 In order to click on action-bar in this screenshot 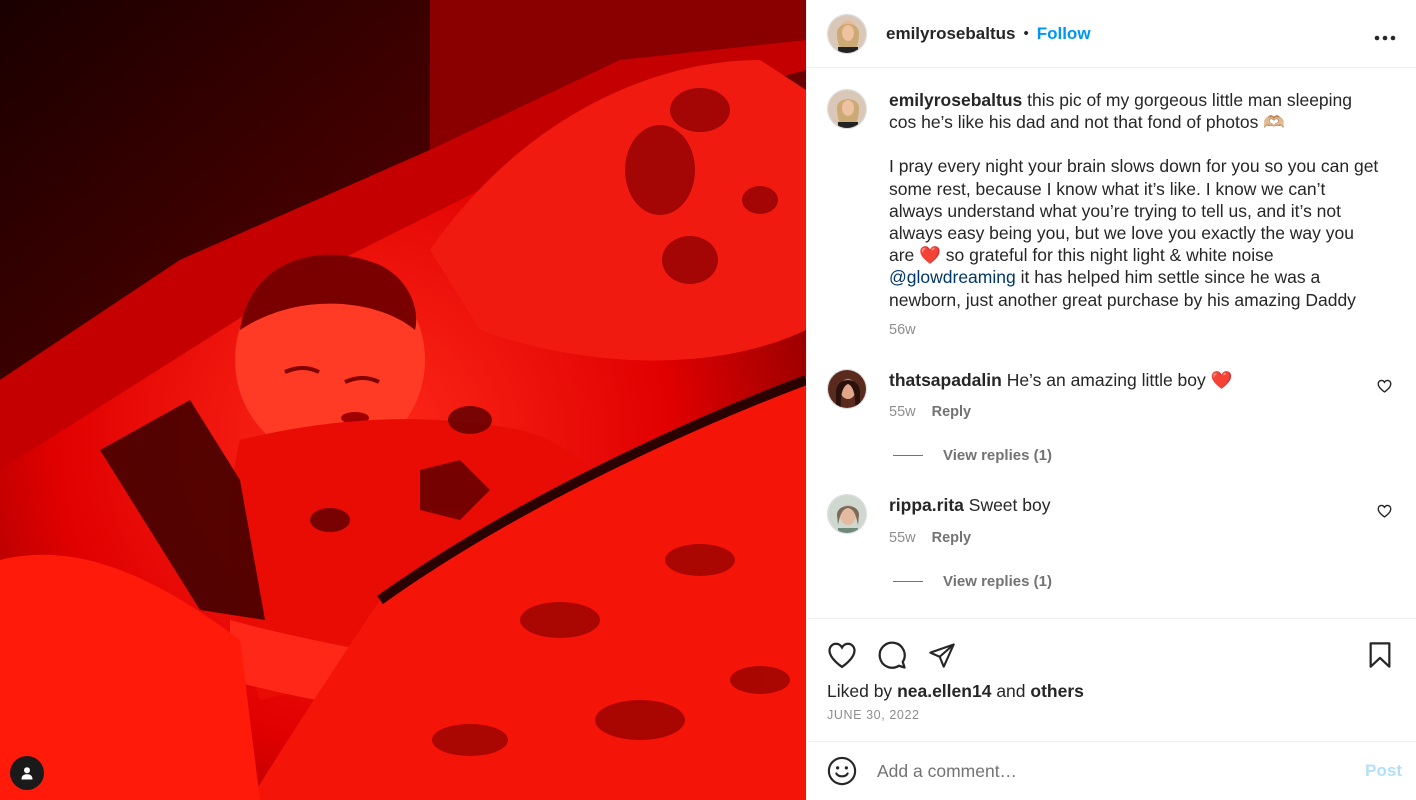, I will do `click(1111, 652)`.